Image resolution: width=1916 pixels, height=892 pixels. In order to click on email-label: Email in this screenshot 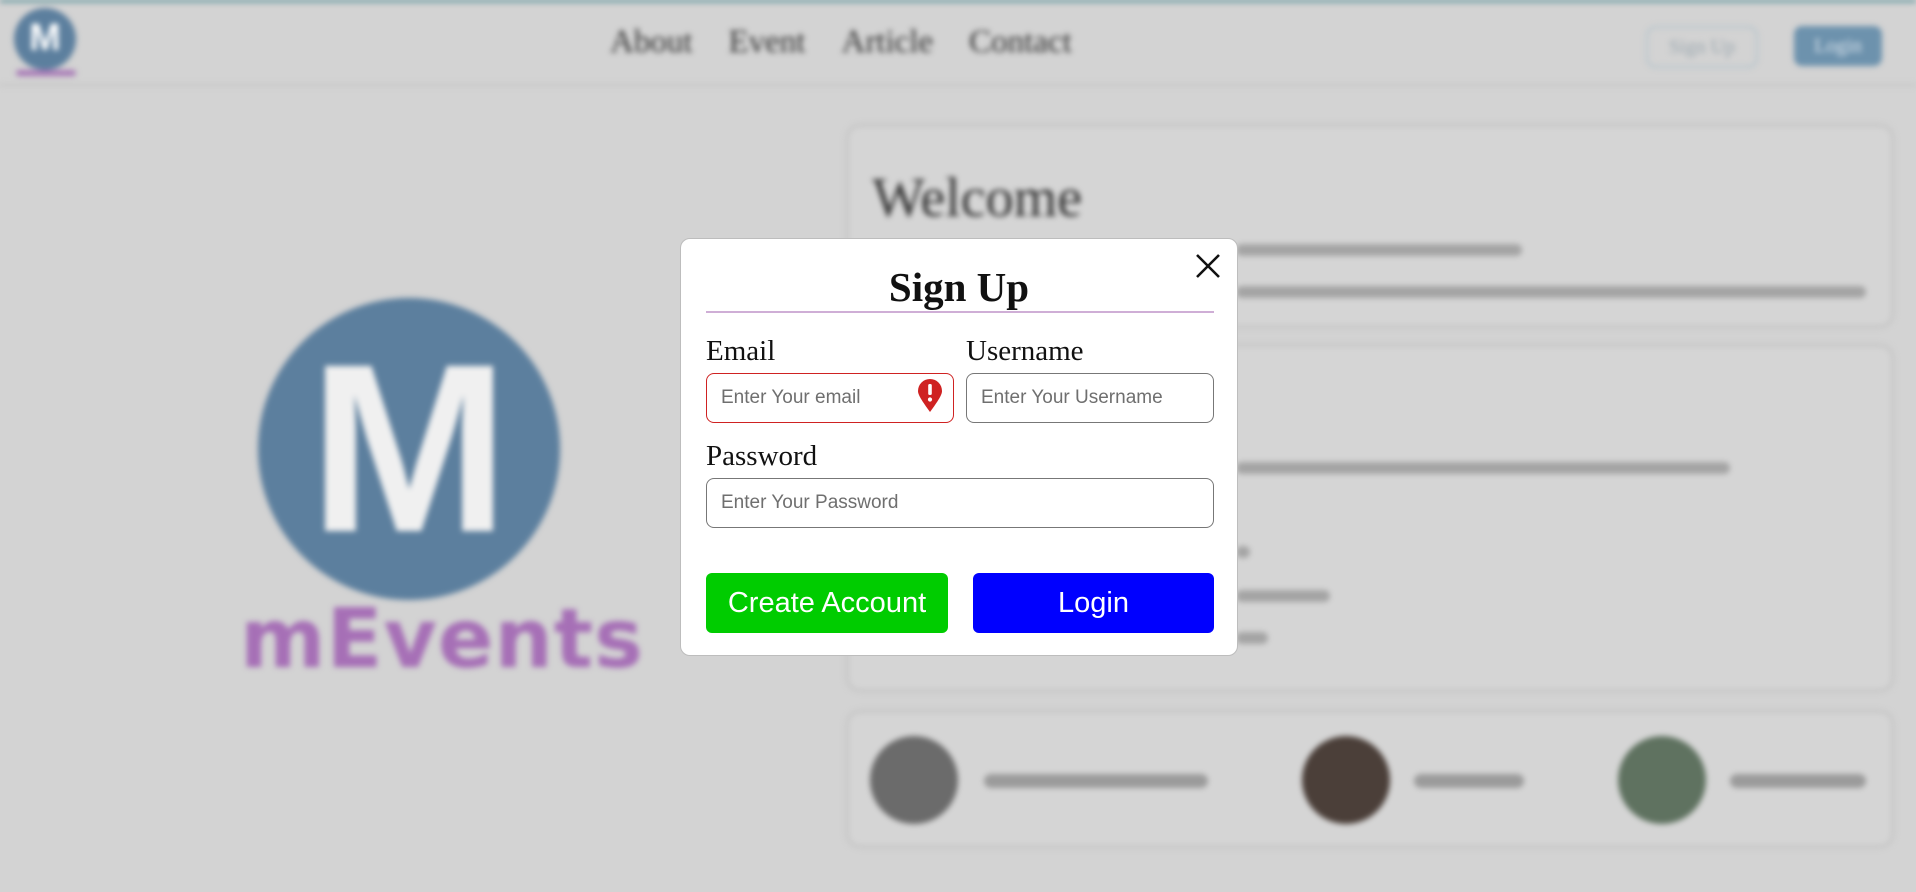, I will do `click(741, 351)`.